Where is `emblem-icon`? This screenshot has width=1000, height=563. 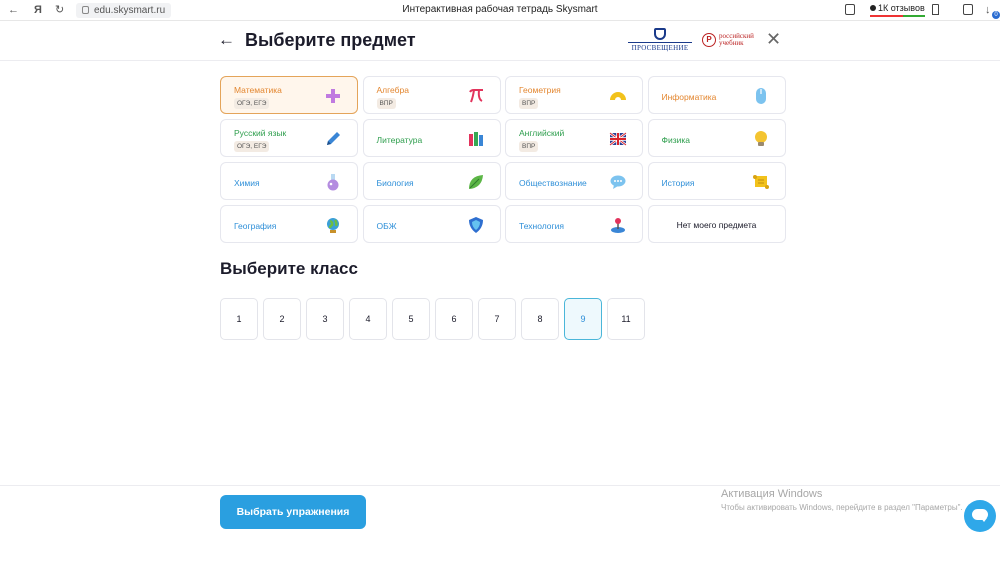 emblem-icon is located at coordinates (660, 34).